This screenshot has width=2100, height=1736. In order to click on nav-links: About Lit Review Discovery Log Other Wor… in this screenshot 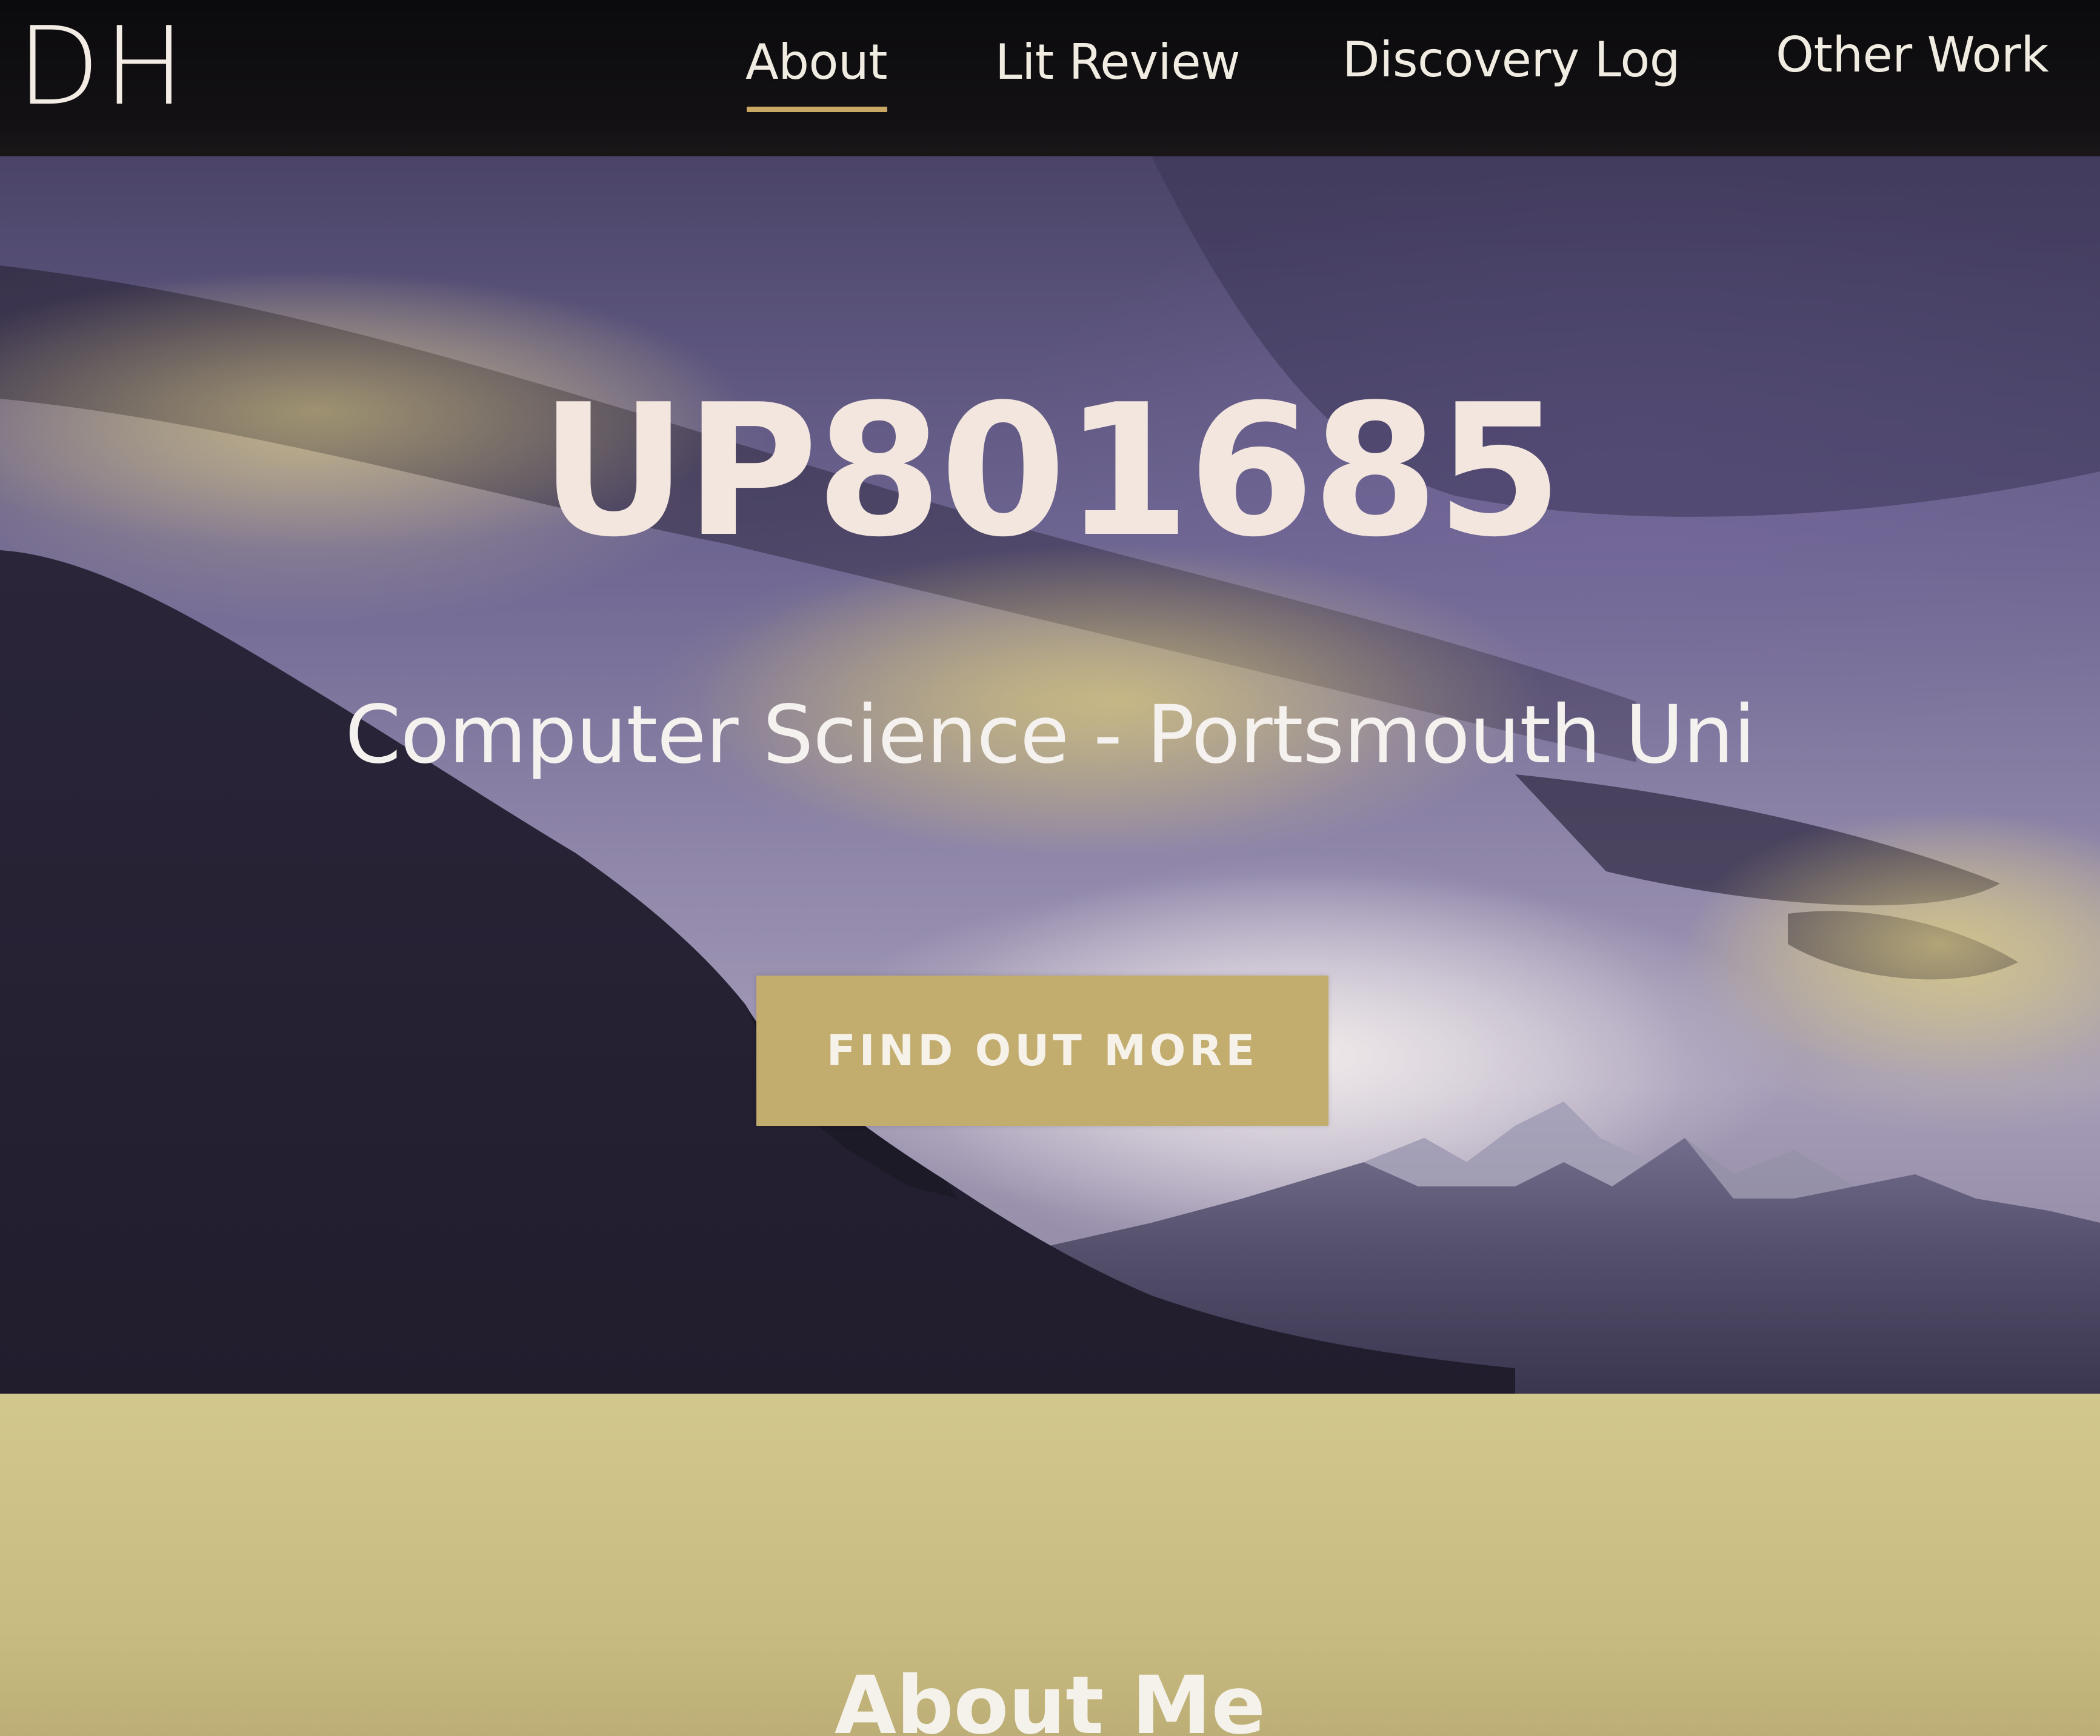, I will do `click(1412, 71)`.